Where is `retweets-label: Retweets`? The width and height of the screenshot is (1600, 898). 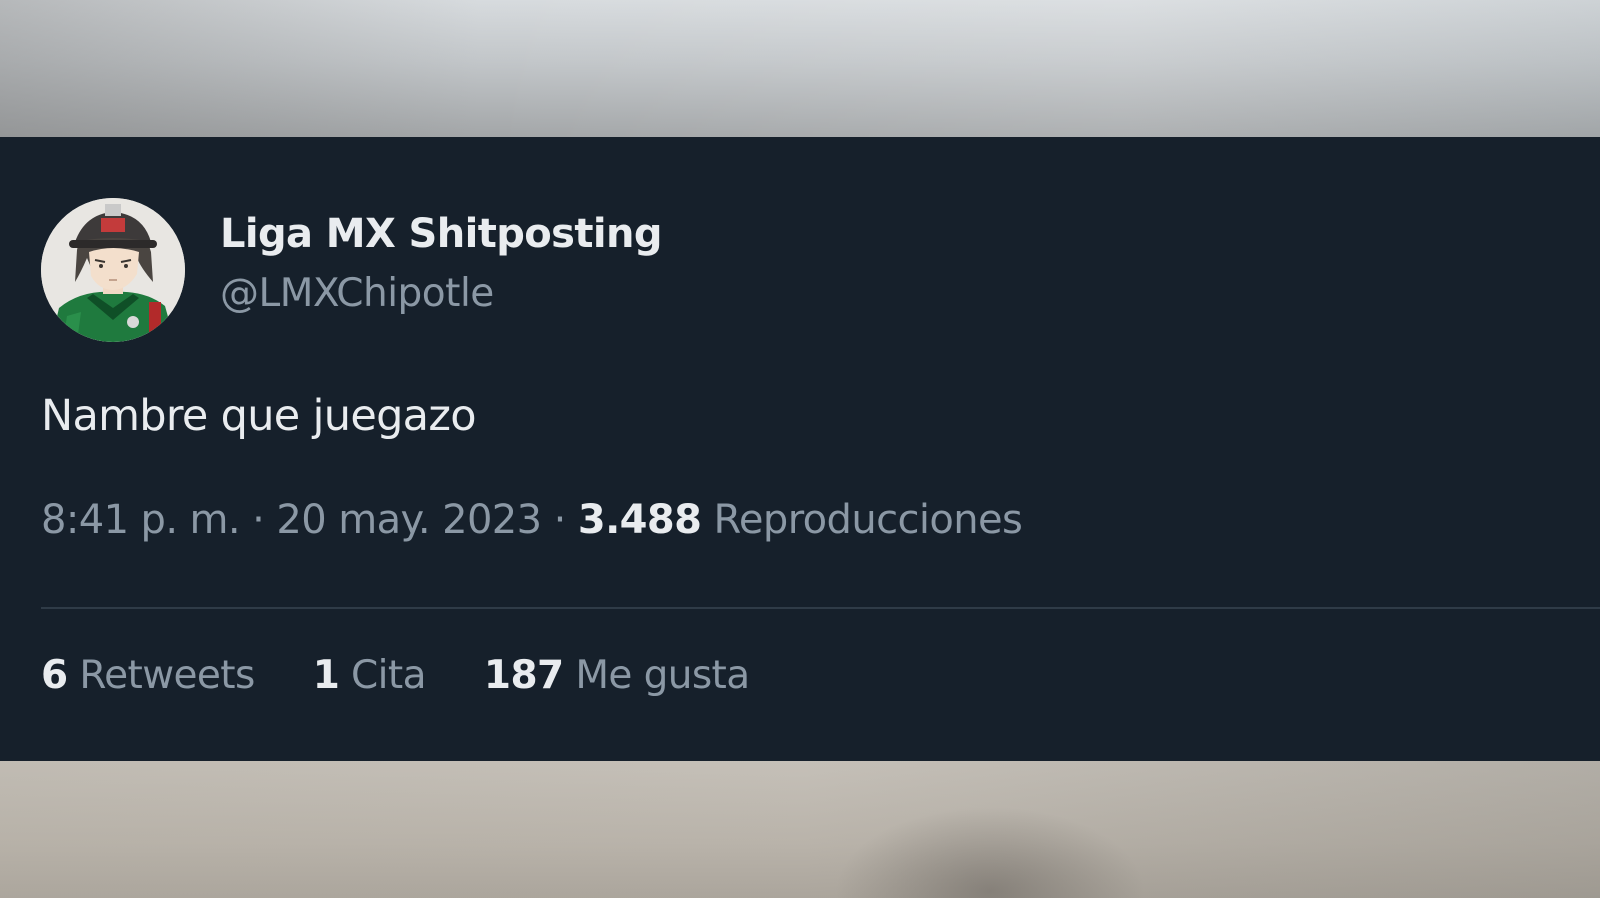 retweets-label: Retweets is located at coordinates (167, 675).